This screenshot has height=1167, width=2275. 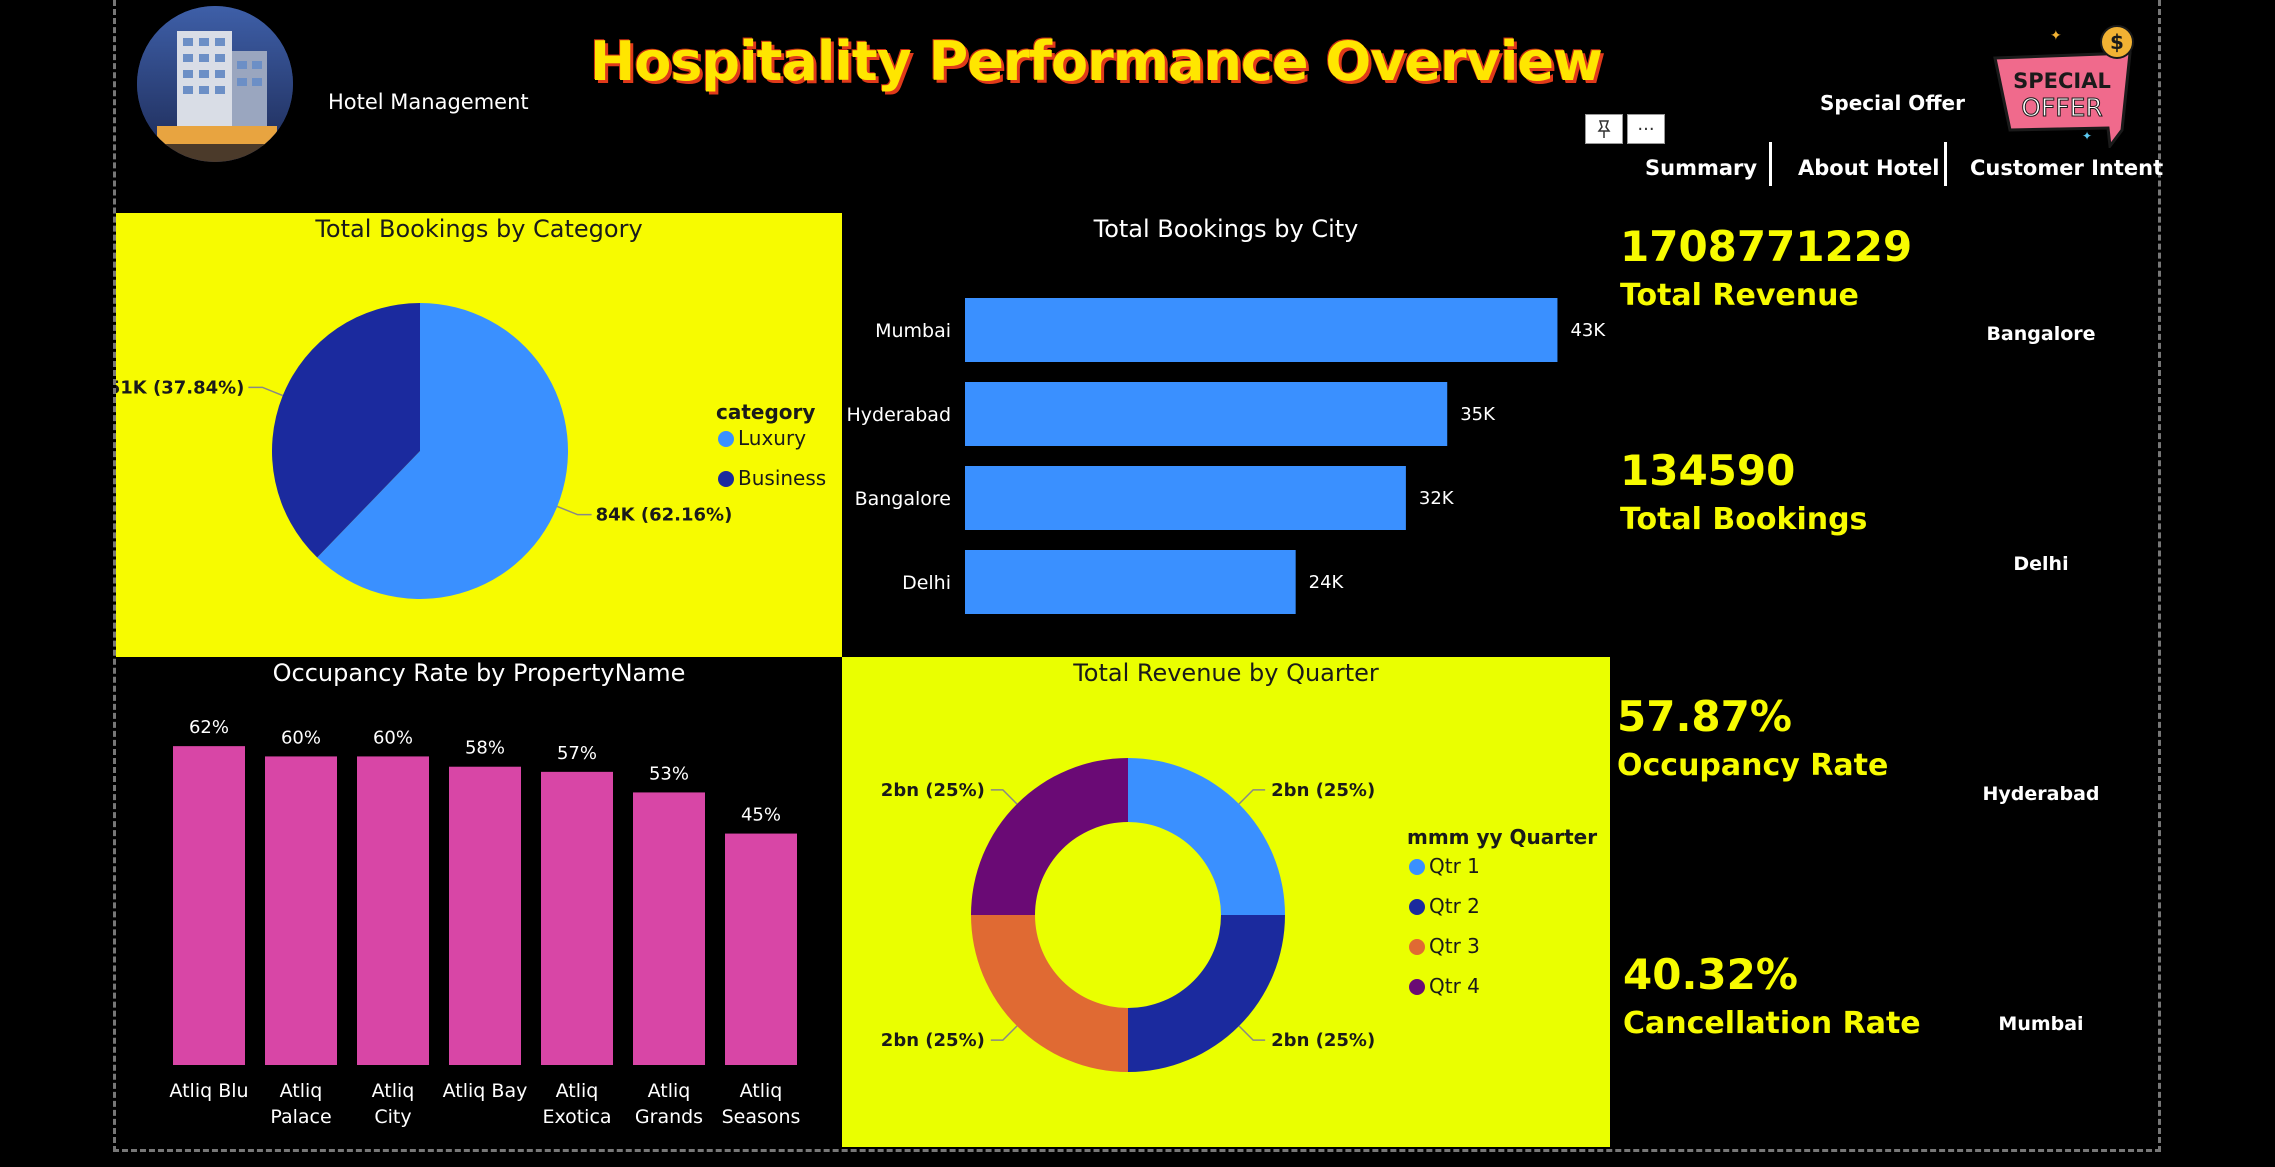 What do you see at coordinates (1772, 1023) in the screenshot?
I see `kpi-cancellation-label: Cancellation Rate` at bounding box center [1772, 1023].